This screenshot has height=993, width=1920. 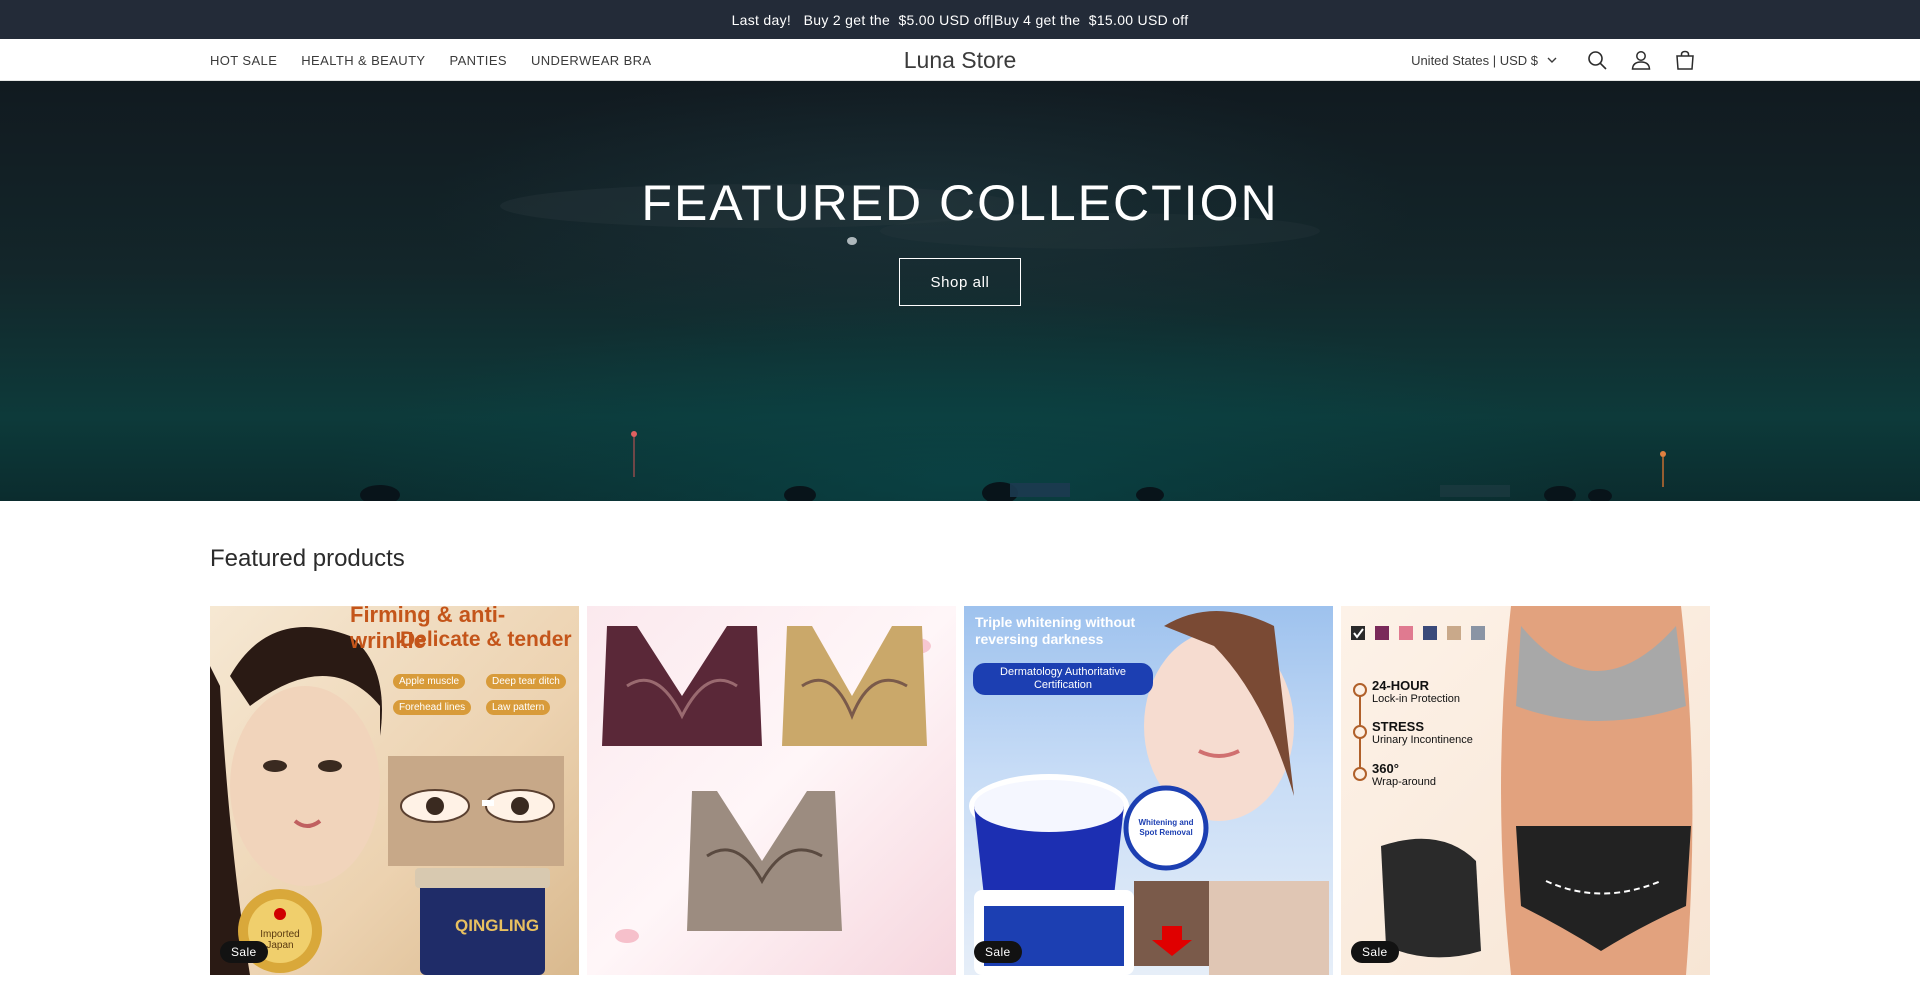 I want to click on product-1-jar-label: QINGLING, so click(x=497, y=925).